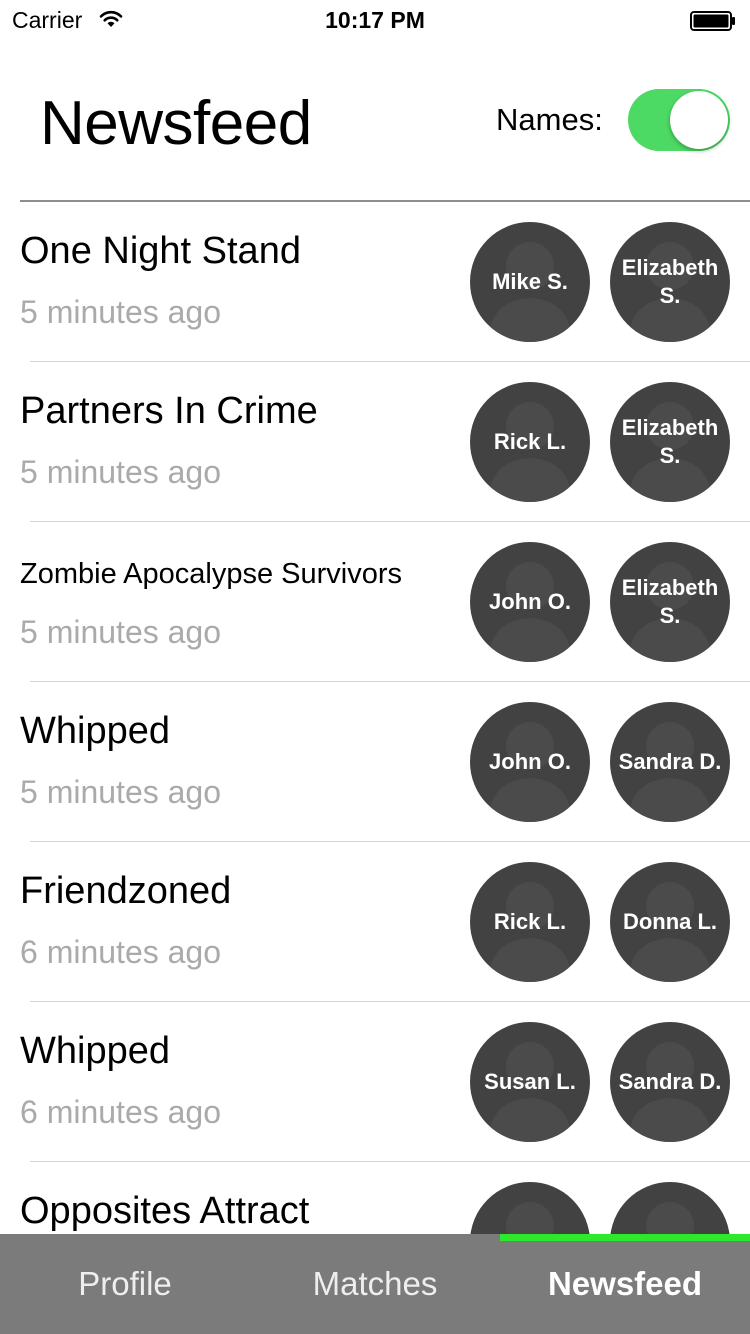  What do you see at coordinates (211, 574) in the screenshot?
I see `match-title: Zombie Apocalypse Survivors` at bounding box center [211, 574].